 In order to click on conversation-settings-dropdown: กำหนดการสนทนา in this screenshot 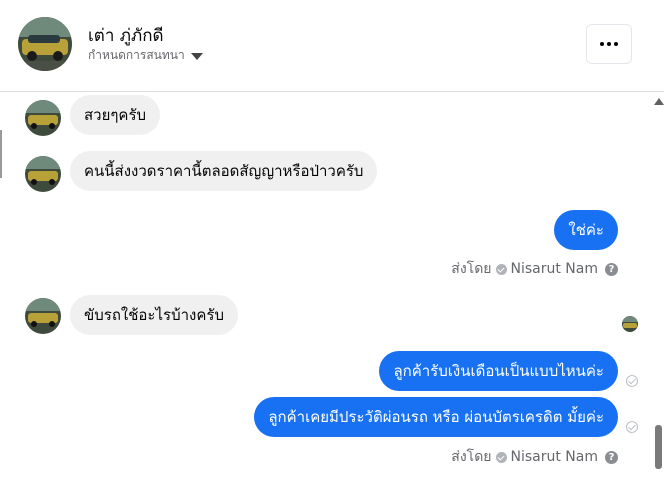, I will do `click(145, 55)`.